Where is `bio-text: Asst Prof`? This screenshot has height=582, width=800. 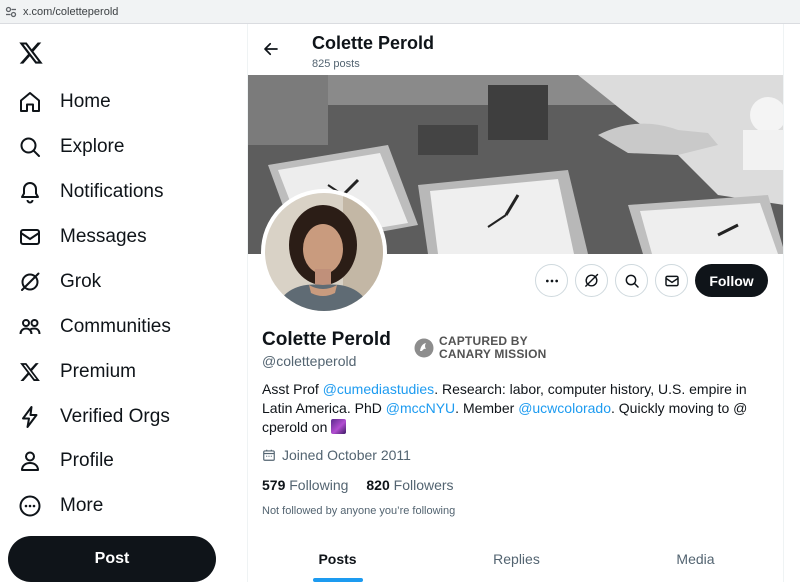
bio-text: Asst Prof is located at coordinates (292, 389).